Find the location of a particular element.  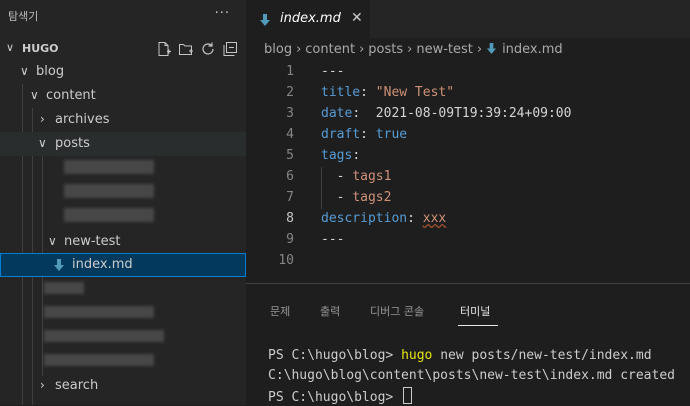

yaml-key: title is located at coordinates (341, 92).